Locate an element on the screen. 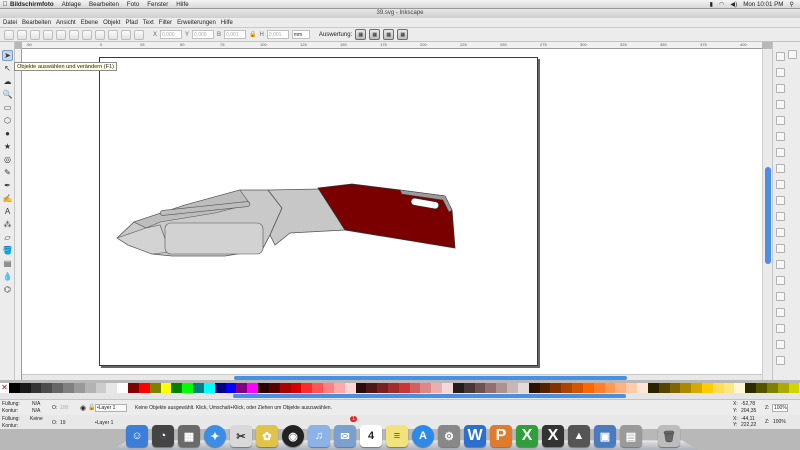 Image resolution: width=800 pixels, height=450 pixels. zoom-selection-icon is located at coordinates (780, 232).